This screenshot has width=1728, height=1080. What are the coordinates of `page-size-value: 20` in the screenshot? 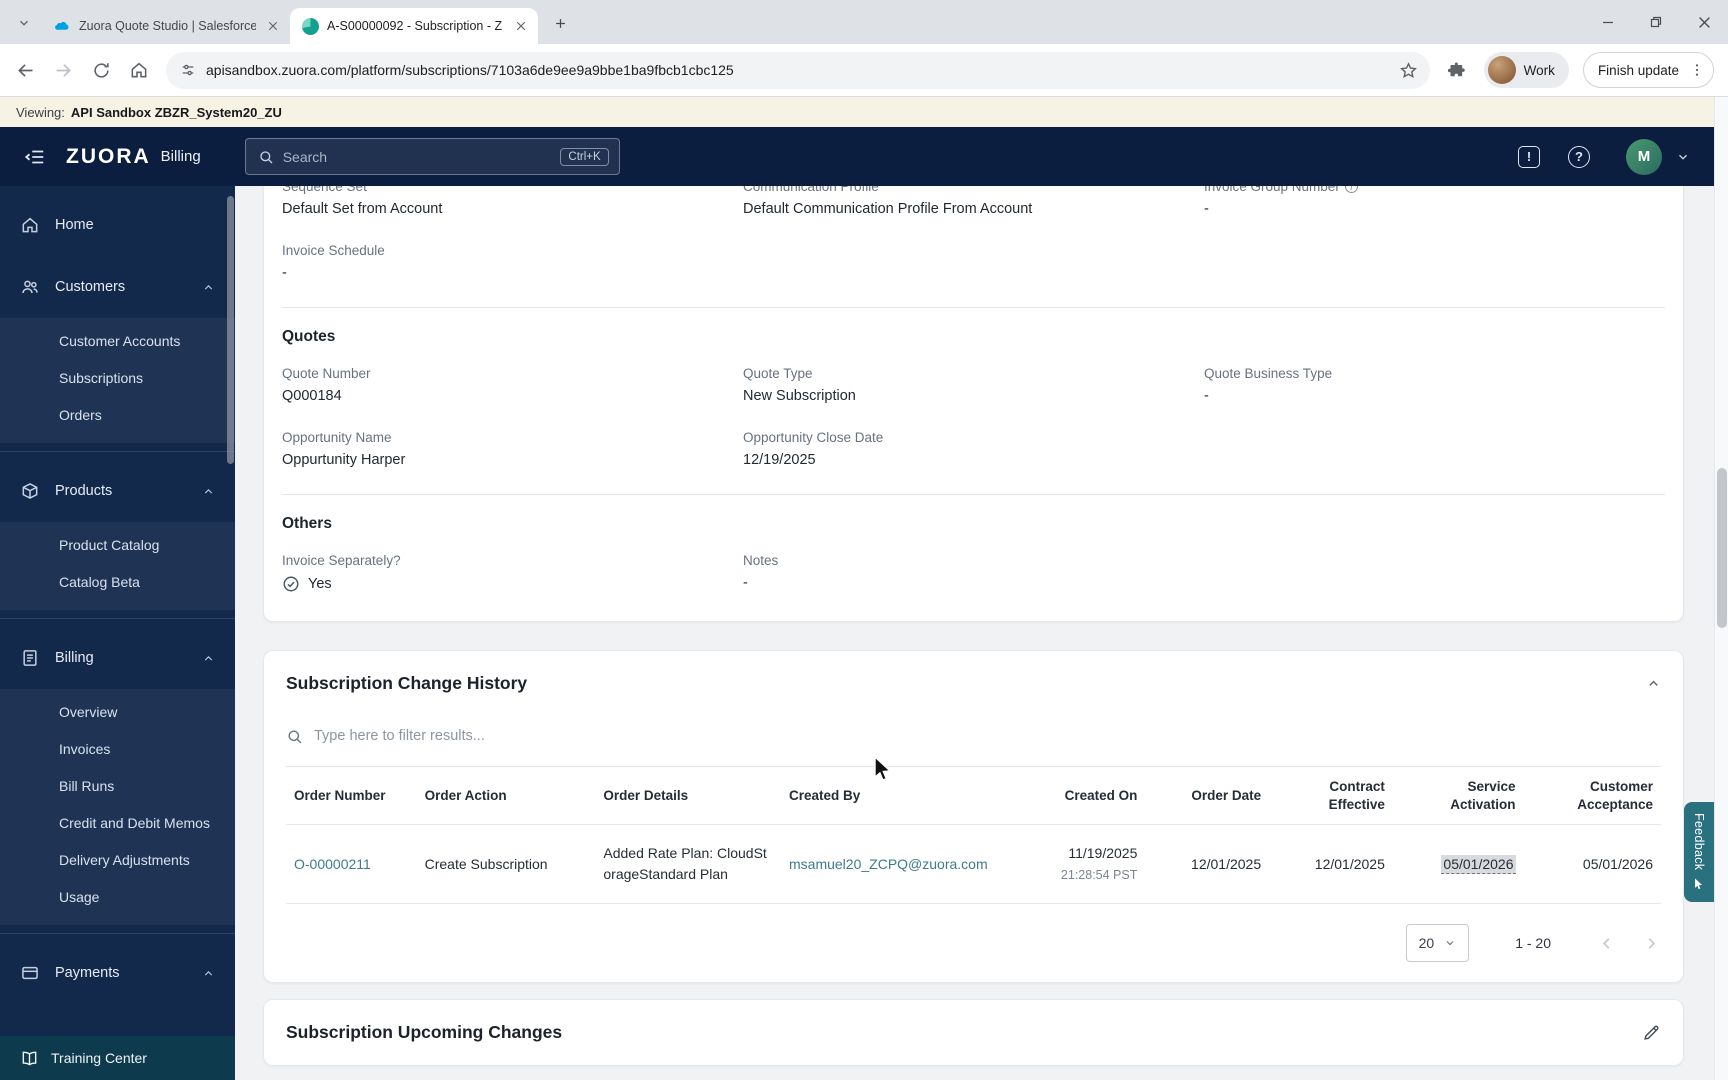 It's located at (1426, 943).